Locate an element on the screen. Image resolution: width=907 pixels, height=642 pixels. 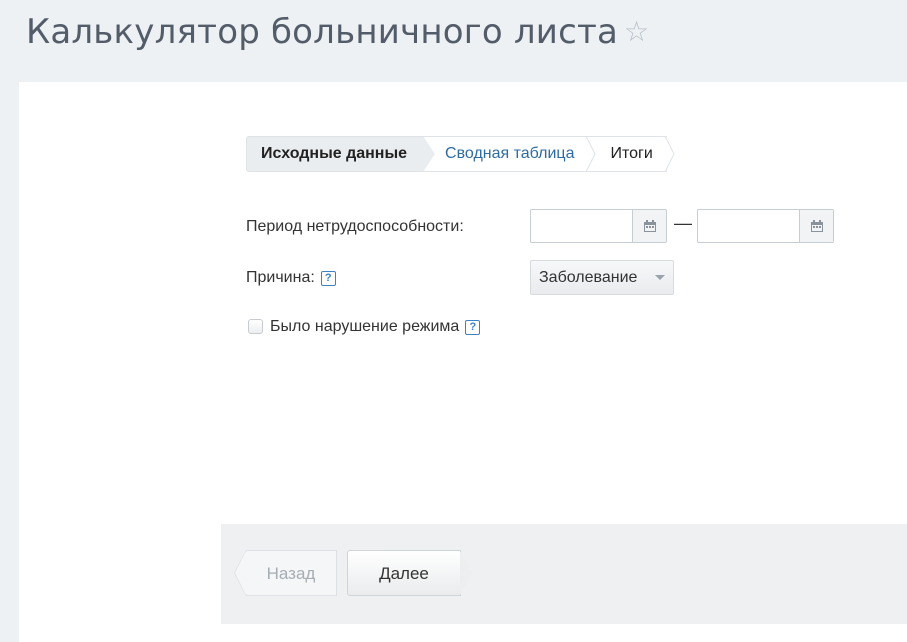
period-to-input is located at coordinates (765, 226).